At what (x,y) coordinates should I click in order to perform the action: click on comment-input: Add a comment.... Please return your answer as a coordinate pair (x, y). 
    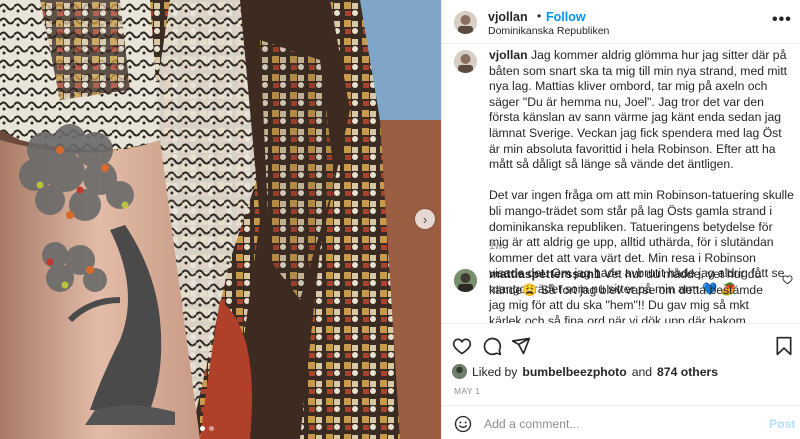
    Looking at the image, I should click on (532, 424).